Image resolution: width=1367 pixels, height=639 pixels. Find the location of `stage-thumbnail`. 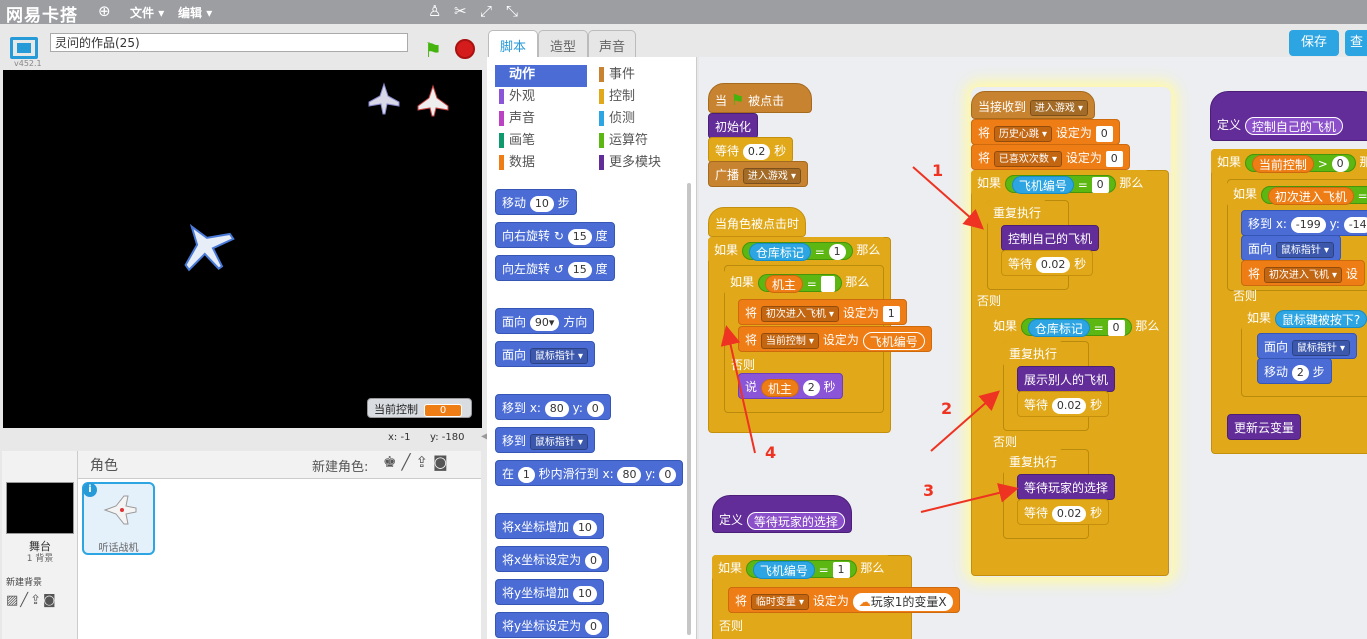

stage-thumbnail is located at coordinates (40, 508).